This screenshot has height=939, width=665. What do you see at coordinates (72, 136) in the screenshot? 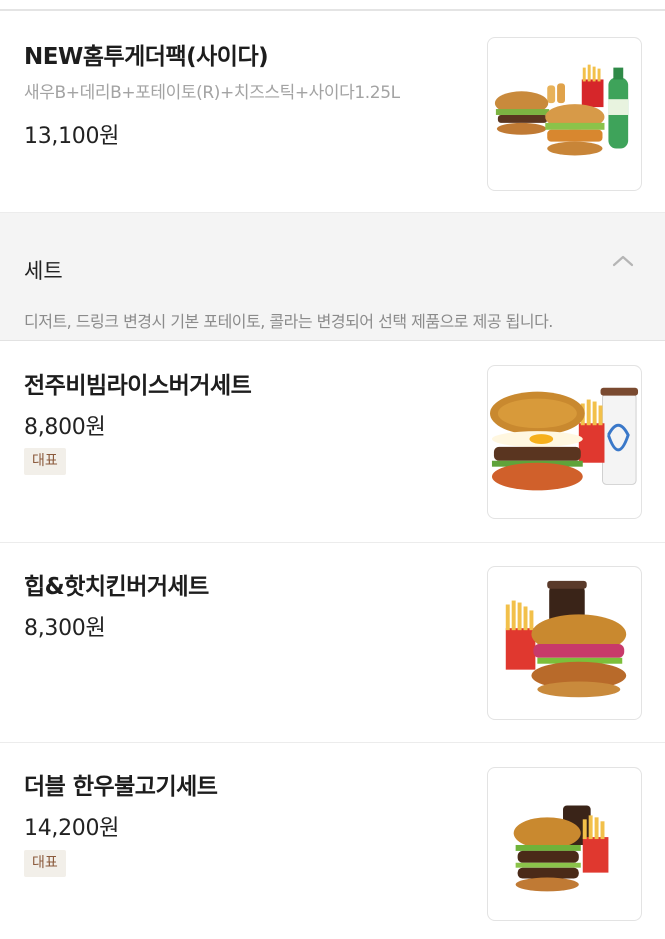
I see `menu-item-price: 13,100원` at bounding box center [72, 136].